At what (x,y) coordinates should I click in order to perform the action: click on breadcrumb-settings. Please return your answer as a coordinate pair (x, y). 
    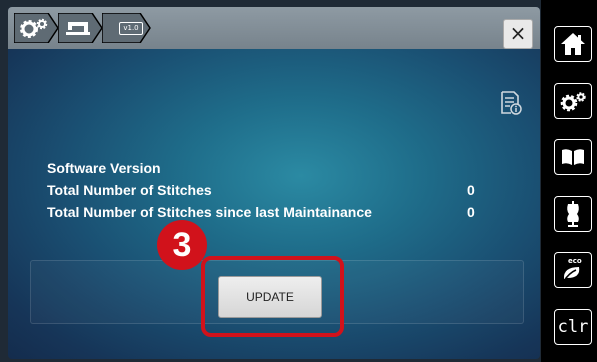
    Looking at the image, I should click on (37, 28).